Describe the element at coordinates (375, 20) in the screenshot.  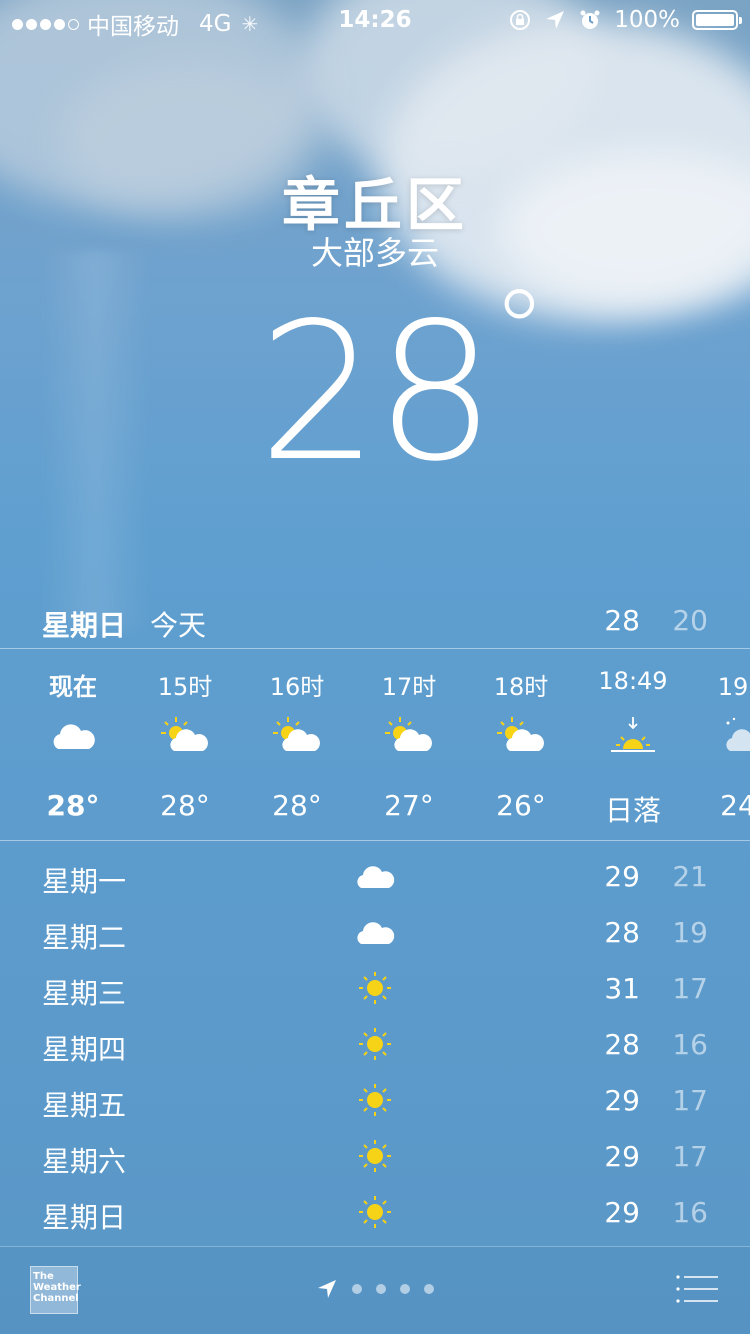
I see `status-bar: 中国移动 4G ✳ 14:26 100%` at that location.